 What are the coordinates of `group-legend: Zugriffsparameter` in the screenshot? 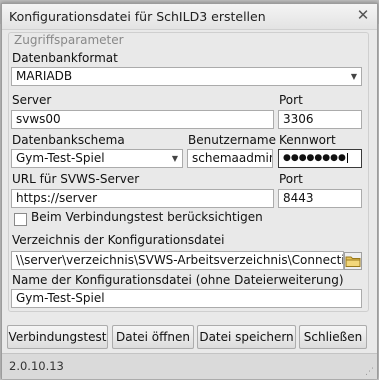 It's located at (69, 40).